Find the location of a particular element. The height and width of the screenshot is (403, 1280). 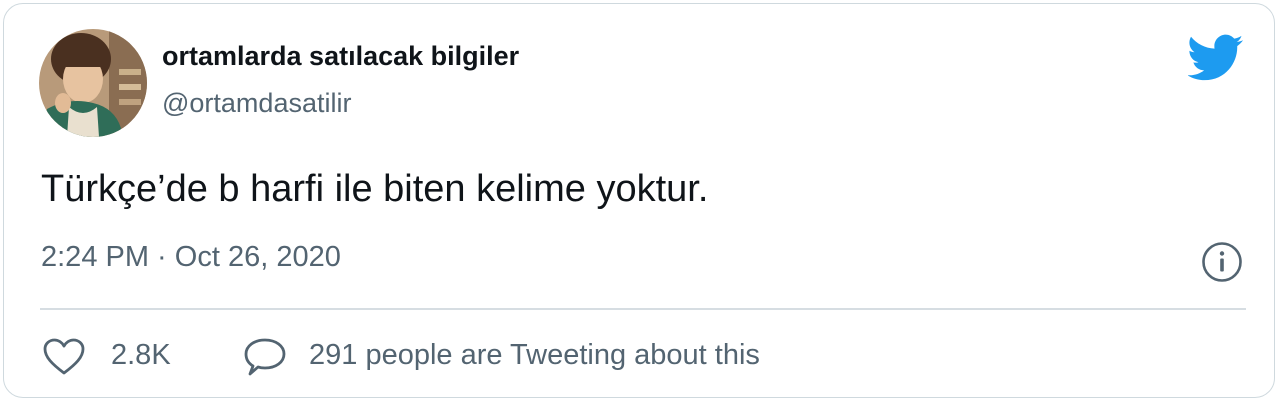

avatar-image is located at coordinates (93, 83).